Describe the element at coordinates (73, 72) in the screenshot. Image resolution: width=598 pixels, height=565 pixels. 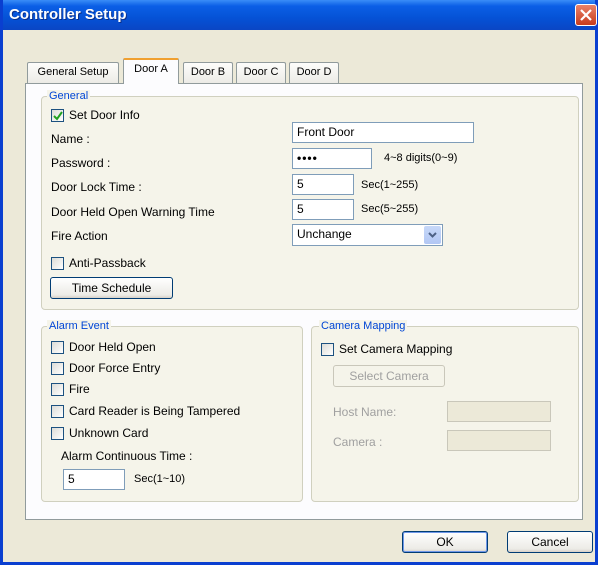
I see `tab-general-setup: General Setup` at that location.